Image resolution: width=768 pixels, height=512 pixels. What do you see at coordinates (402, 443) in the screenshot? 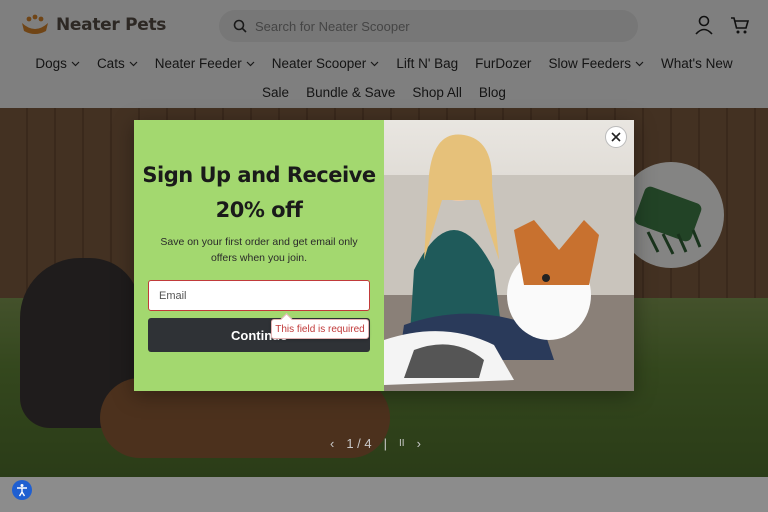
I see `pause-button: II` at bounding box center [402, 443].